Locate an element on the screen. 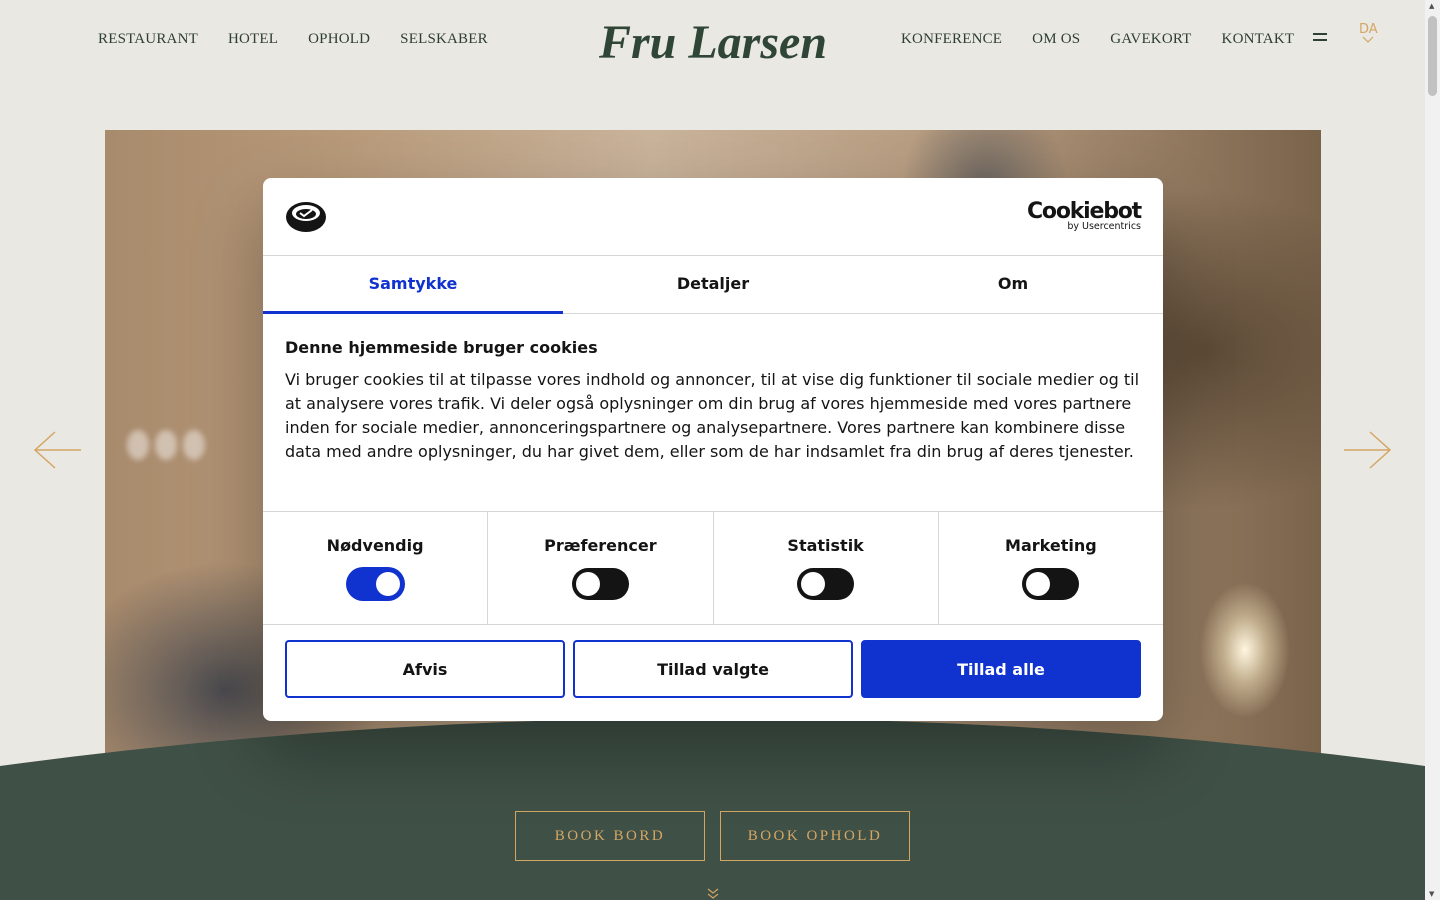 The height and width of the screenshot is (900, 1440). toggle-cell-necessary: Nødvendig is located at coordinates (376, 568).